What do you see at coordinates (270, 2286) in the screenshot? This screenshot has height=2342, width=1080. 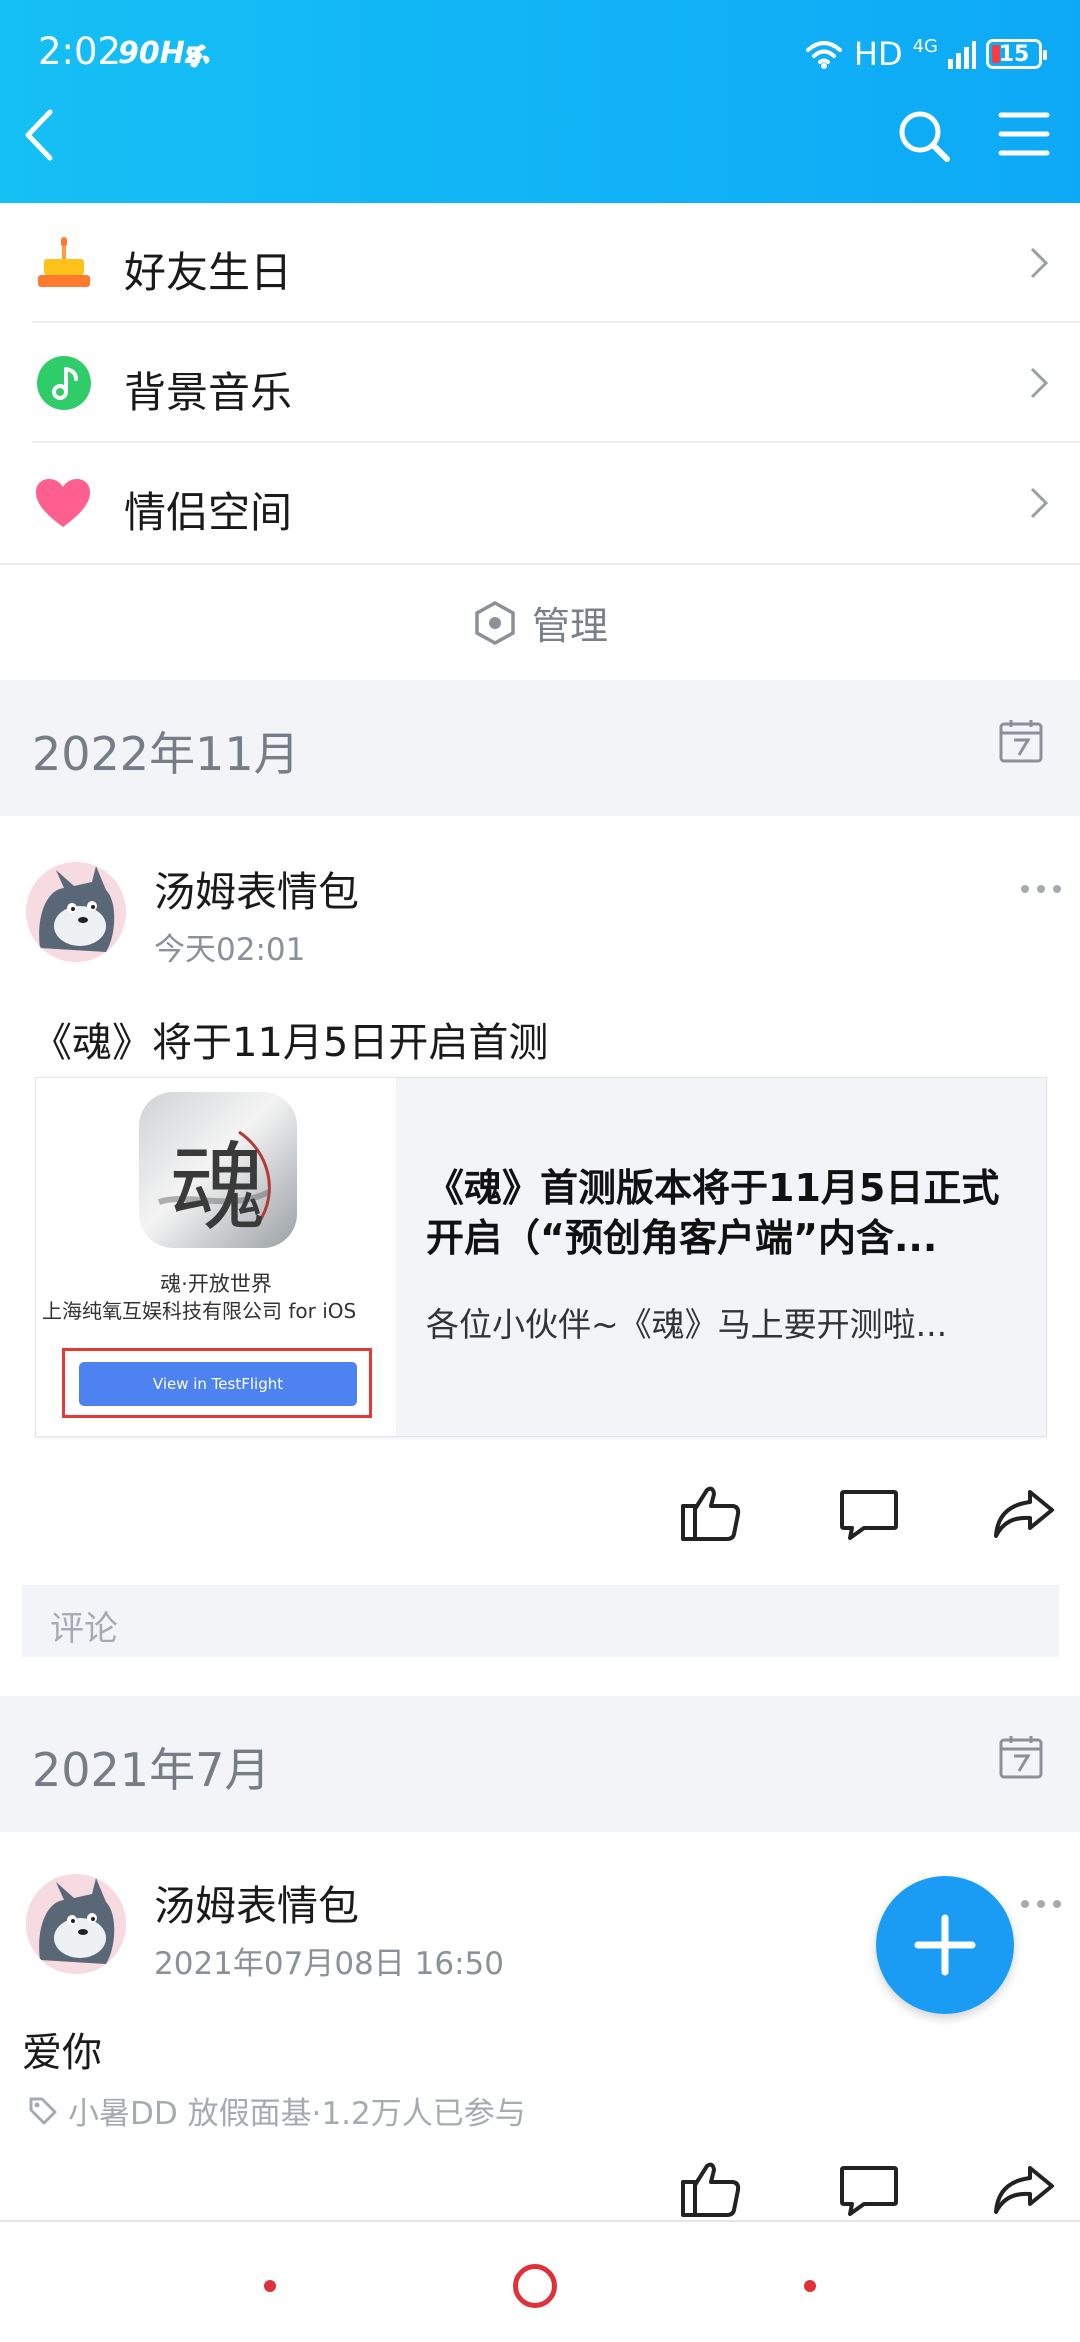 I see `nav-menu-dot` at bounding box center [270, 2286].